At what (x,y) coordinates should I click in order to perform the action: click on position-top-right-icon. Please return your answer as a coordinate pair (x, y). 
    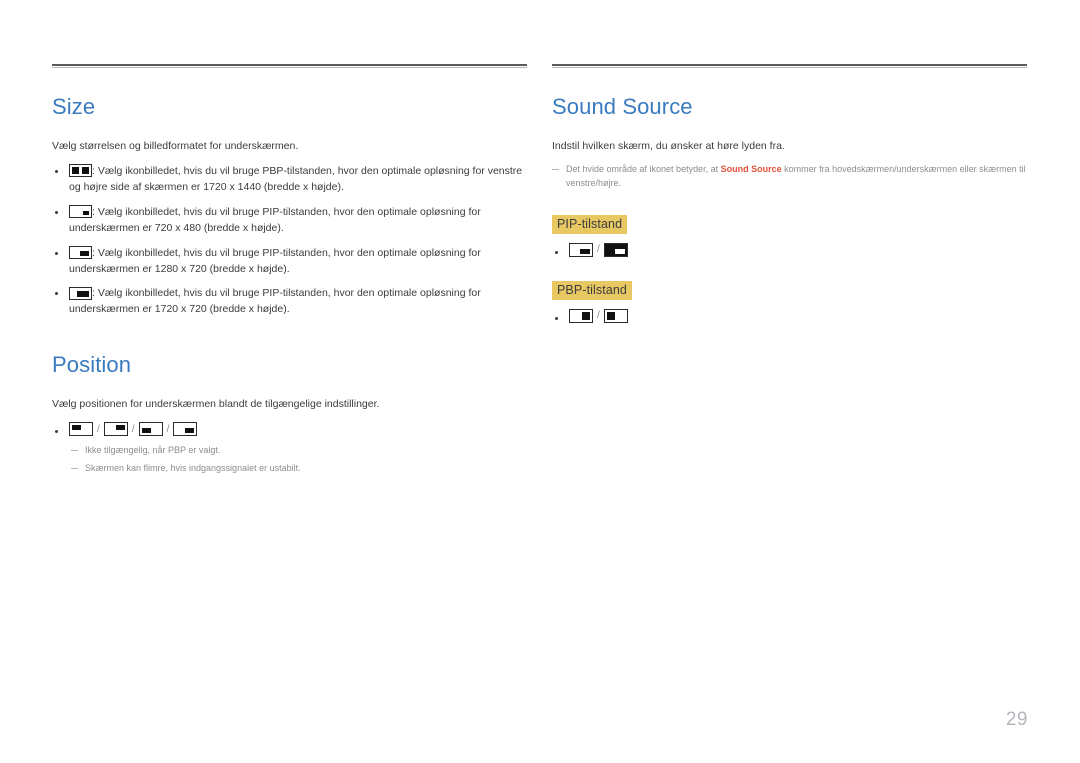
    Looking at the image, I should click on (115, 429).